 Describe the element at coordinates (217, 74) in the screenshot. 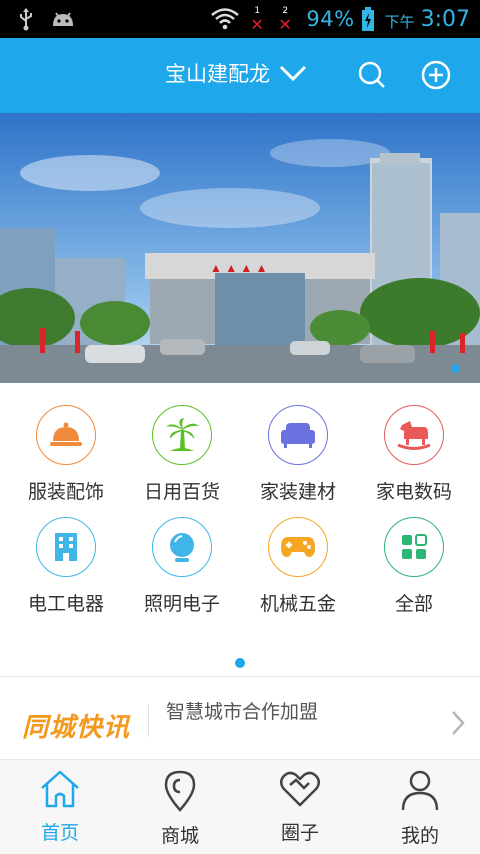

I see `page-title: 宝山建配龙` at that location.